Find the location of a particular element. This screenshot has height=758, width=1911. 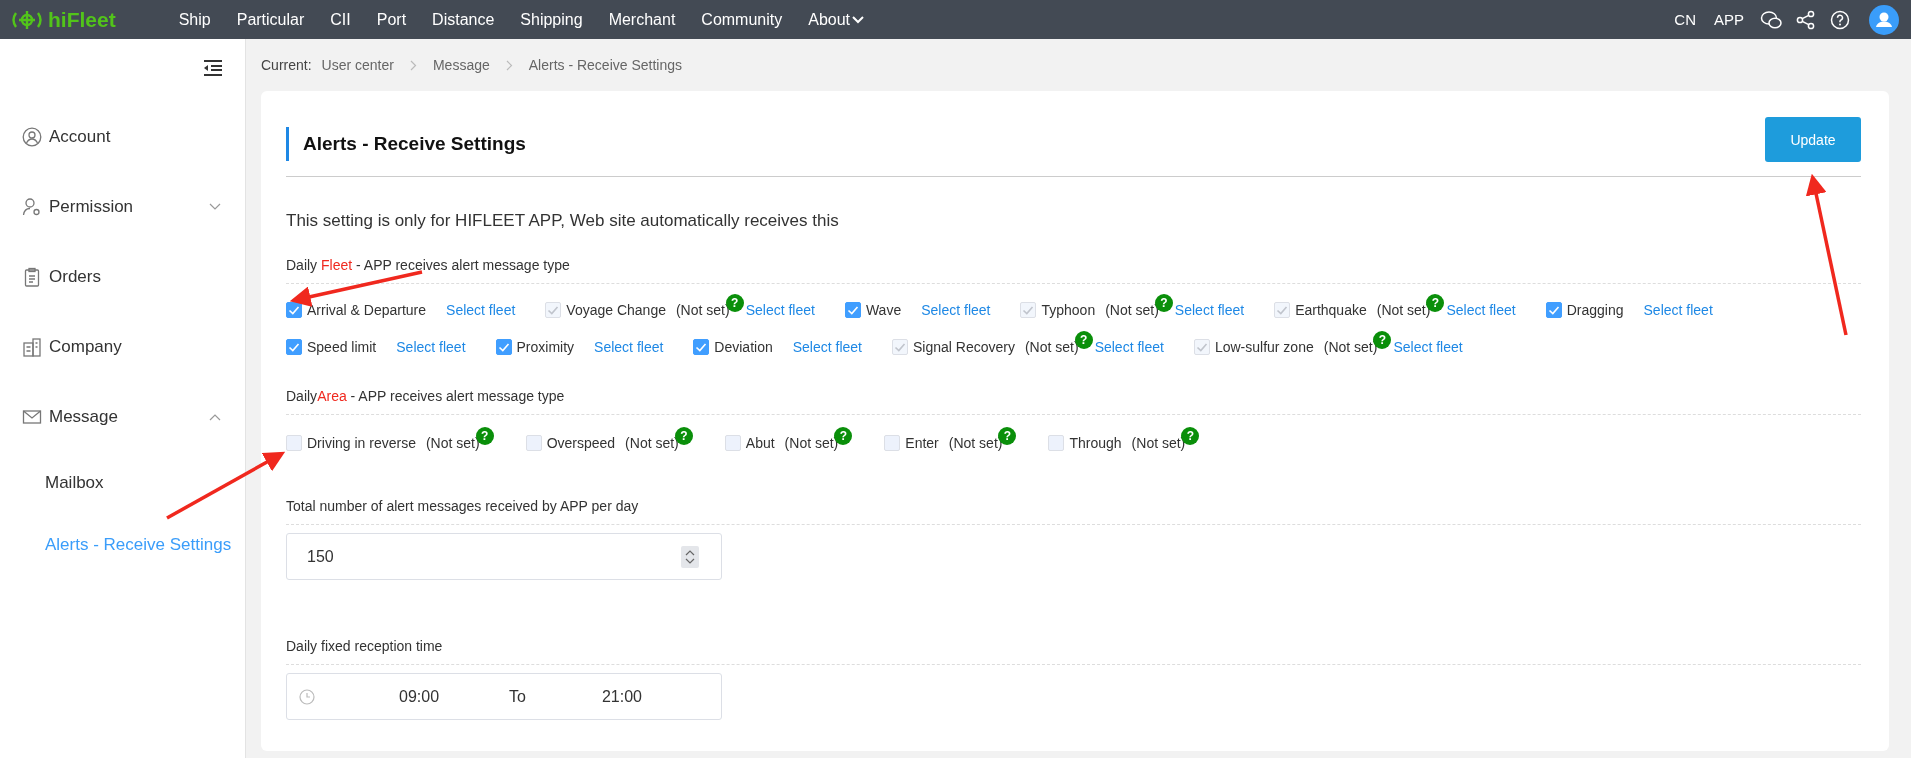

option-label: Dragging is located at coordinates (1595, 310).